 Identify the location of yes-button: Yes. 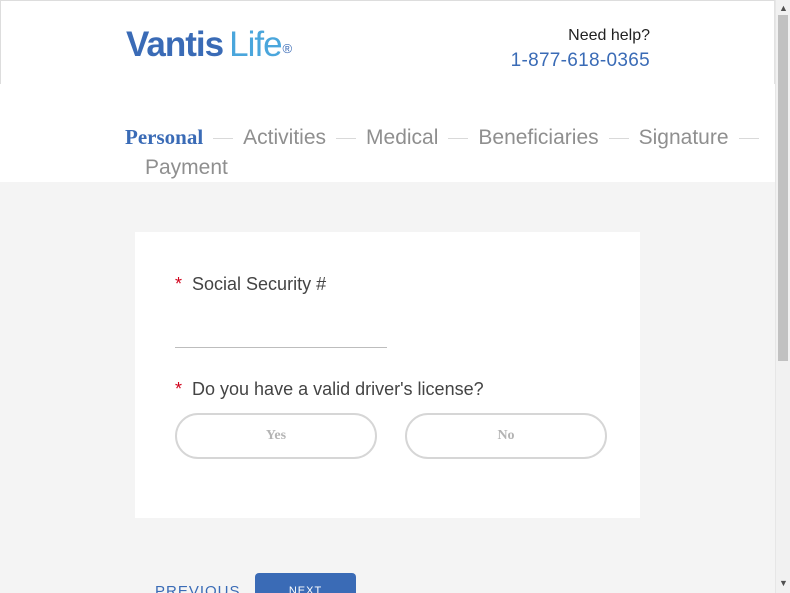
(276, 436).